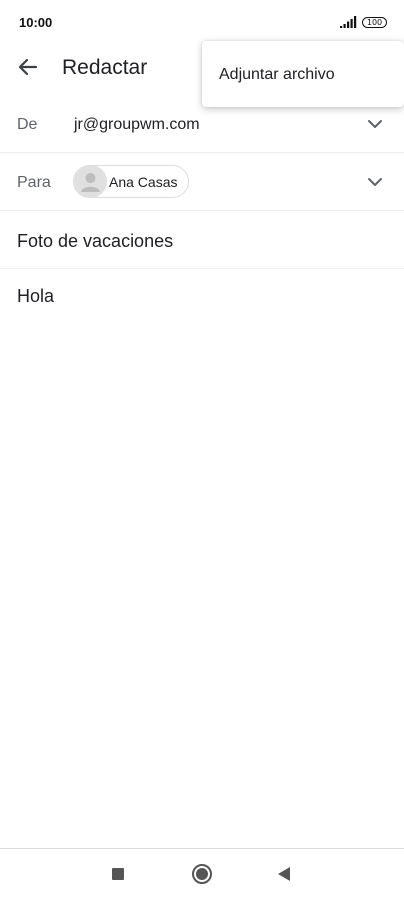 The height and width of the screenshot is (897, 404). What do you see at coordinates (202, 22) in the screenshot?
I see `status-bar: 10:00 100` at bounding box center [202, 22].